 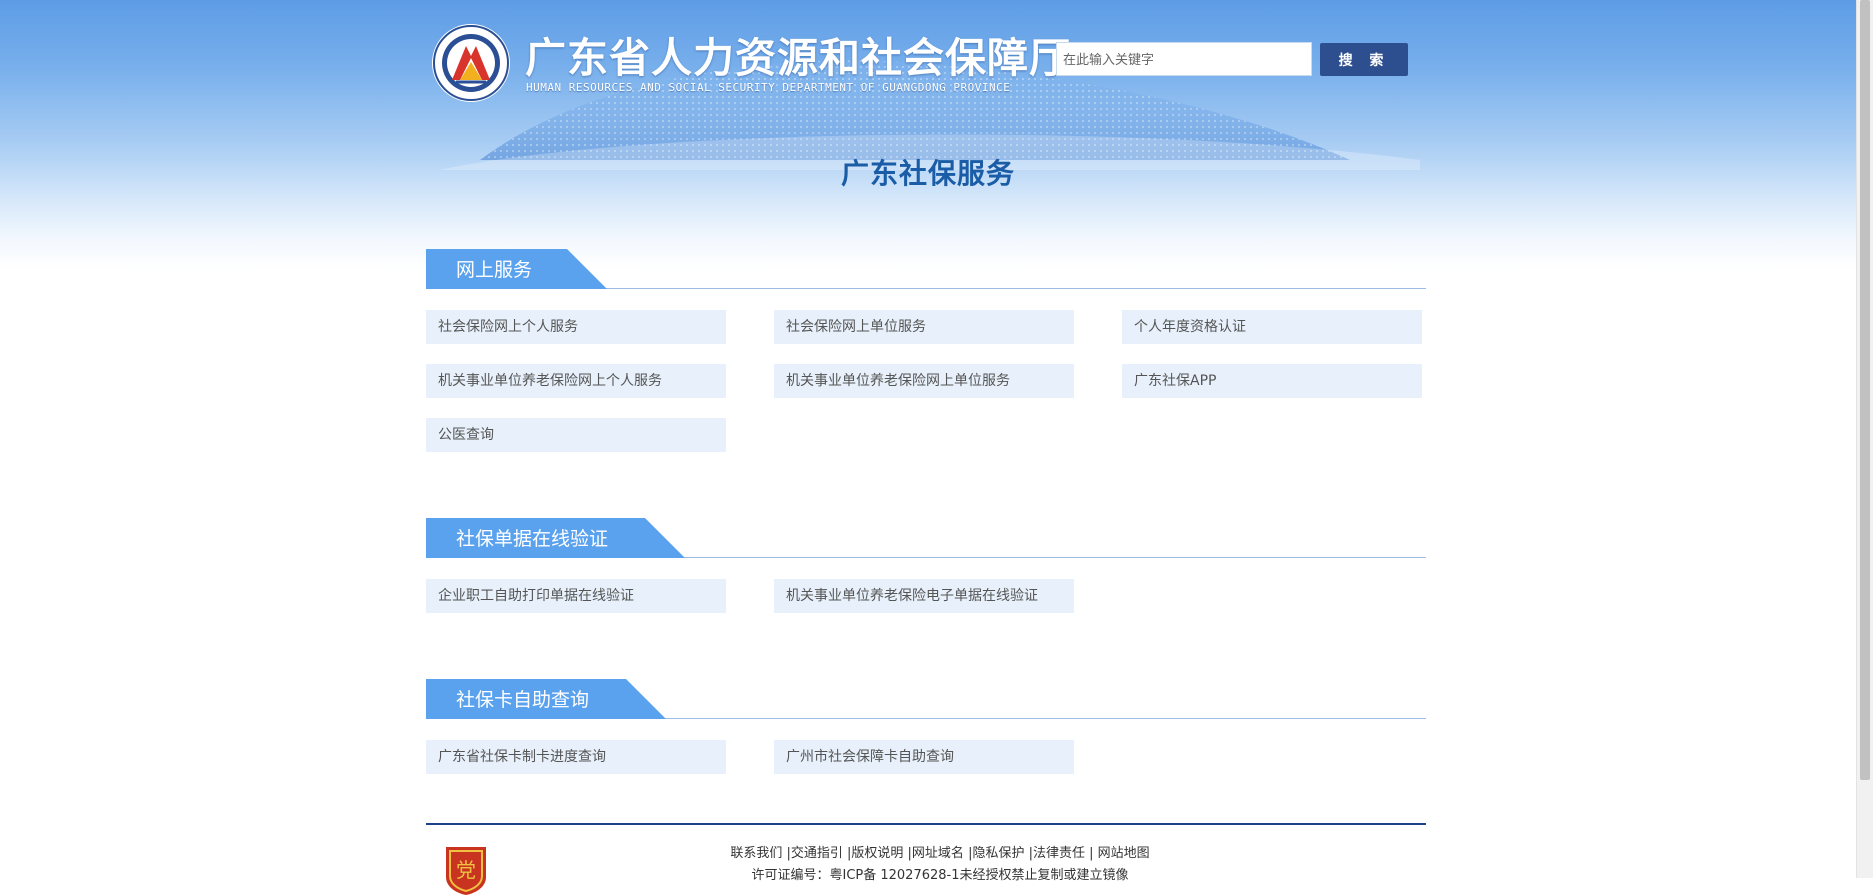 I want to click on card-query-link-grid: 广东省社保卡制卡进度查询 广州市社会保障卡自助查询, so click(x=926, y=757).